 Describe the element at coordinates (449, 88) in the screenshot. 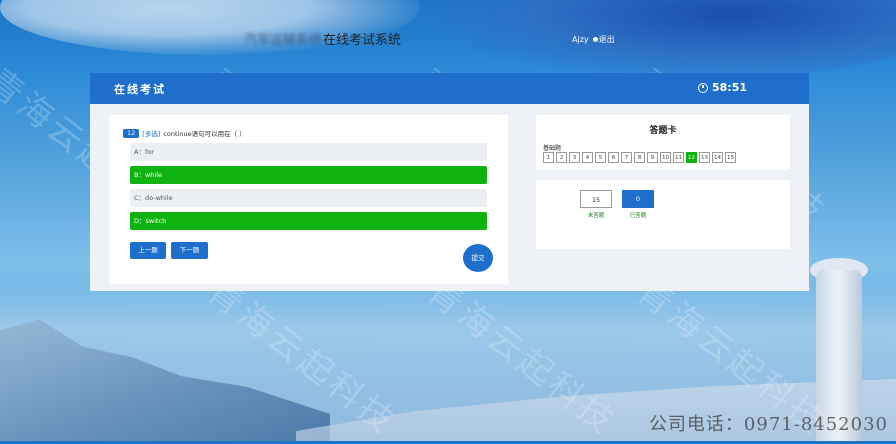

I see `exam-header: 在线考试 58:51` at that location.